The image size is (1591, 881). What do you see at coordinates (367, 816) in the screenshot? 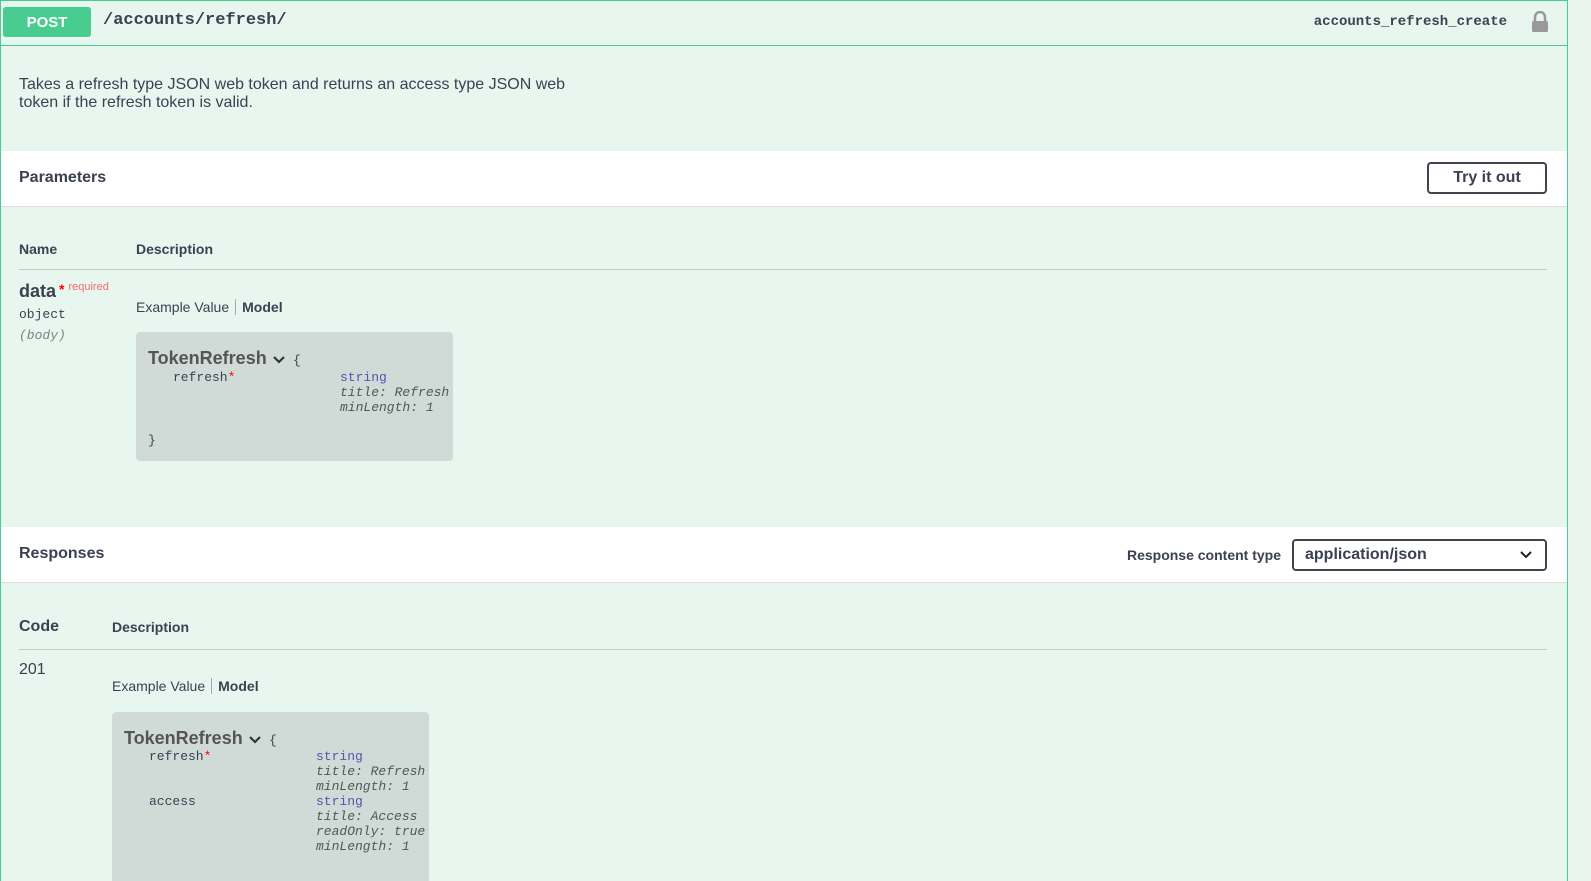
I see `prop-meta: title: Access` at bounding box center [367, 816].